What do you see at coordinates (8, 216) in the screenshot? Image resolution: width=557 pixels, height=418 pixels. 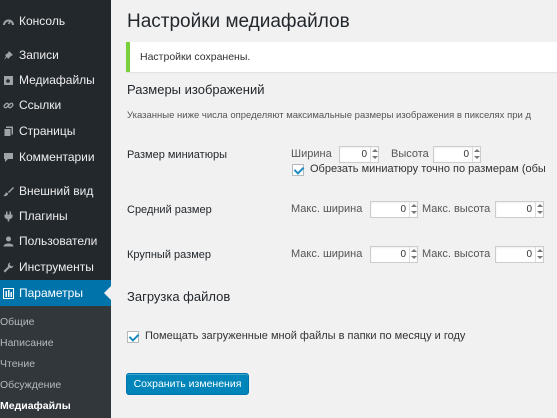 I see `plugin-icon` at bounding box center [8, 216].